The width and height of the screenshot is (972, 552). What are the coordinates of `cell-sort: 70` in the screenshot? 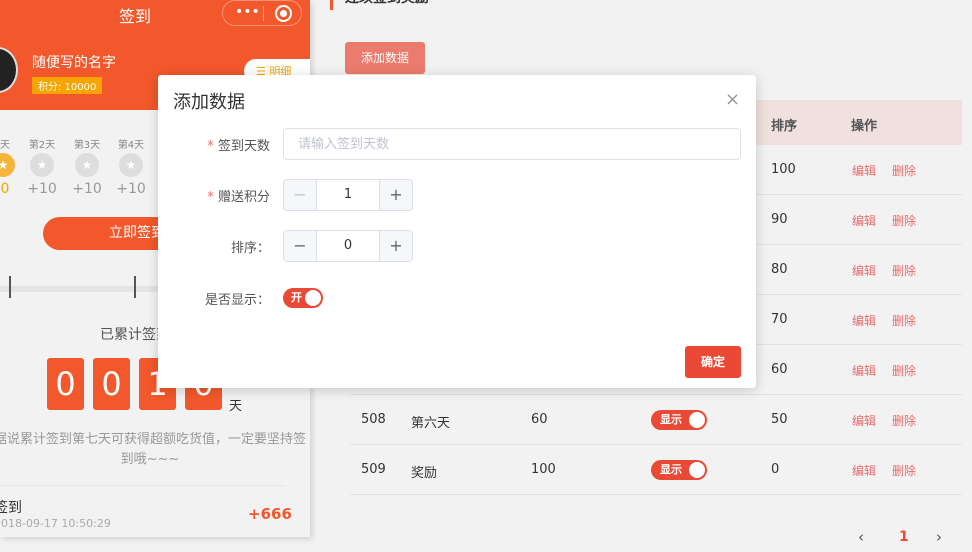 It's located at (779, 319).